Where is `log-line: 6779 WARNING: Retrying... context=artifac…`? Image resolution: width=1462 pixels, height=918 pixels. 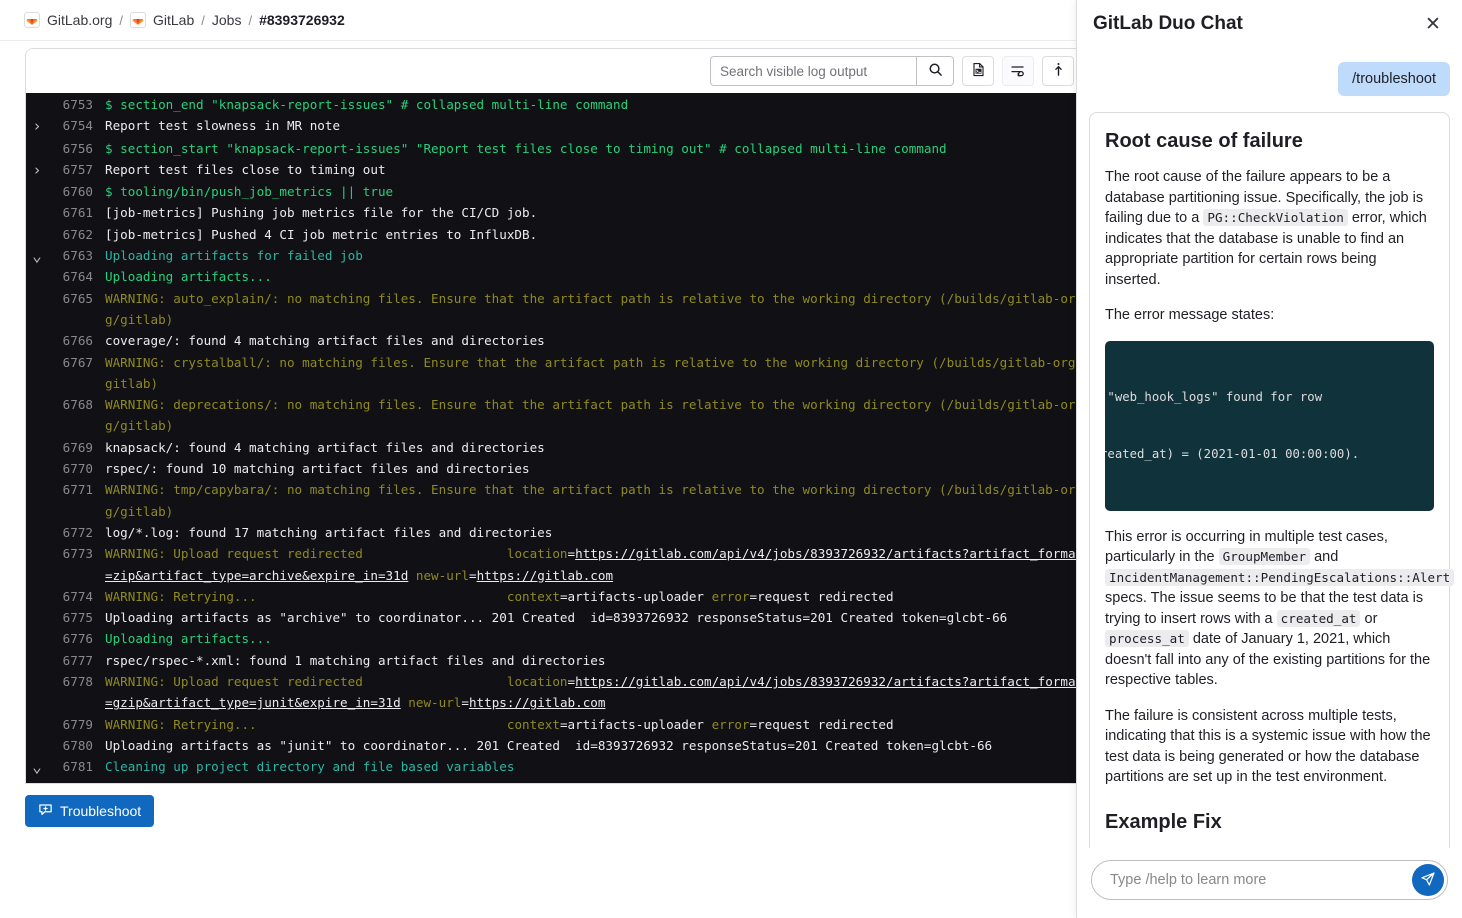 log-line: 6779 WARNING: Retrying... context=artifac… is located at coordinates (551, 724).